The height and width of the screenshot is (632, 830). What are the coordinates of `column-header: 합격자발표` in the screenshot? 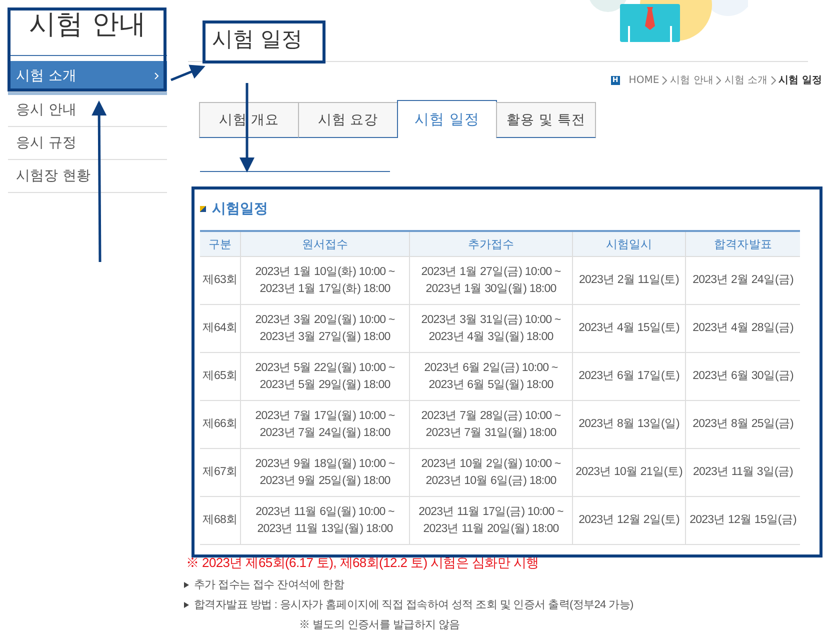 It's located at (743, 243).